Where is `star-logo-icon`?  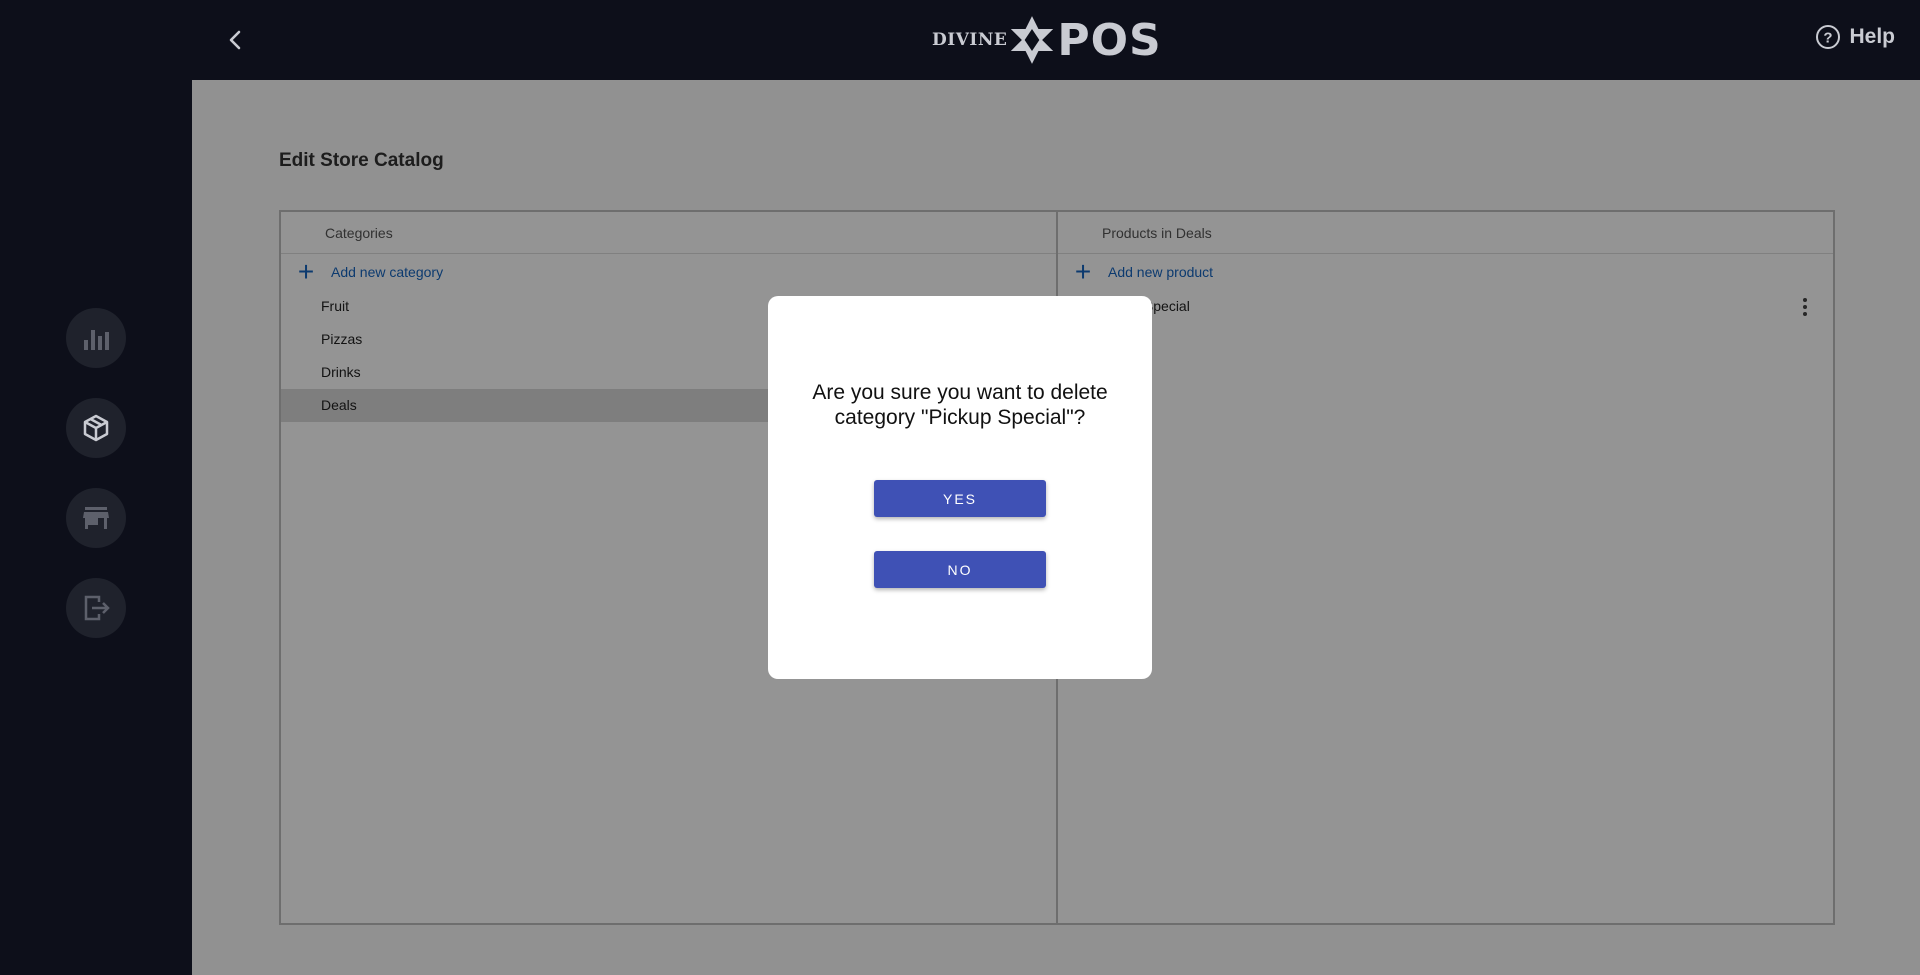 star-logo-icon is located at coordinates (1032, 40).